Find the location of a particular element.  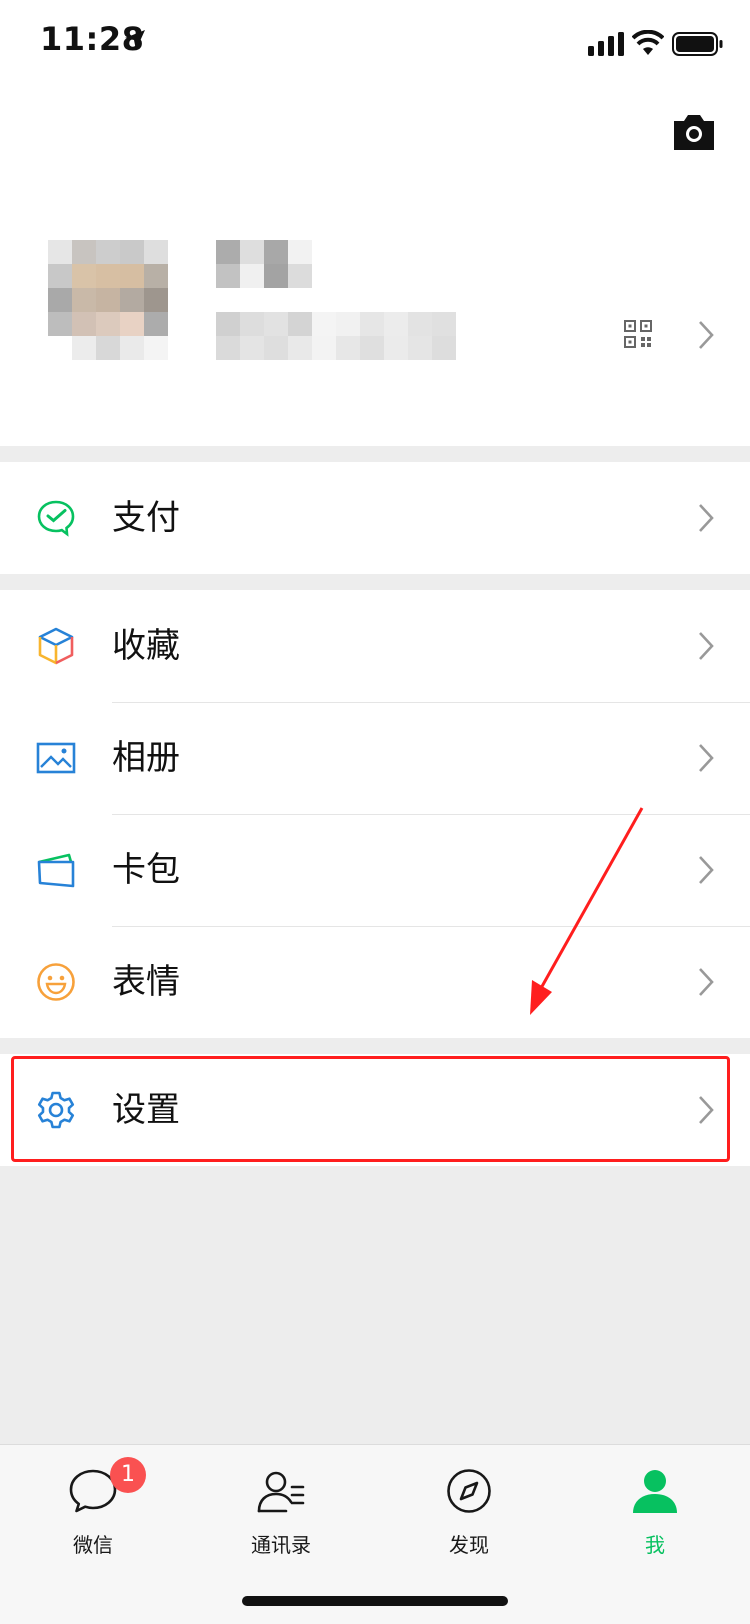

wechat-pay-icon is located at coordinates (56, 518).